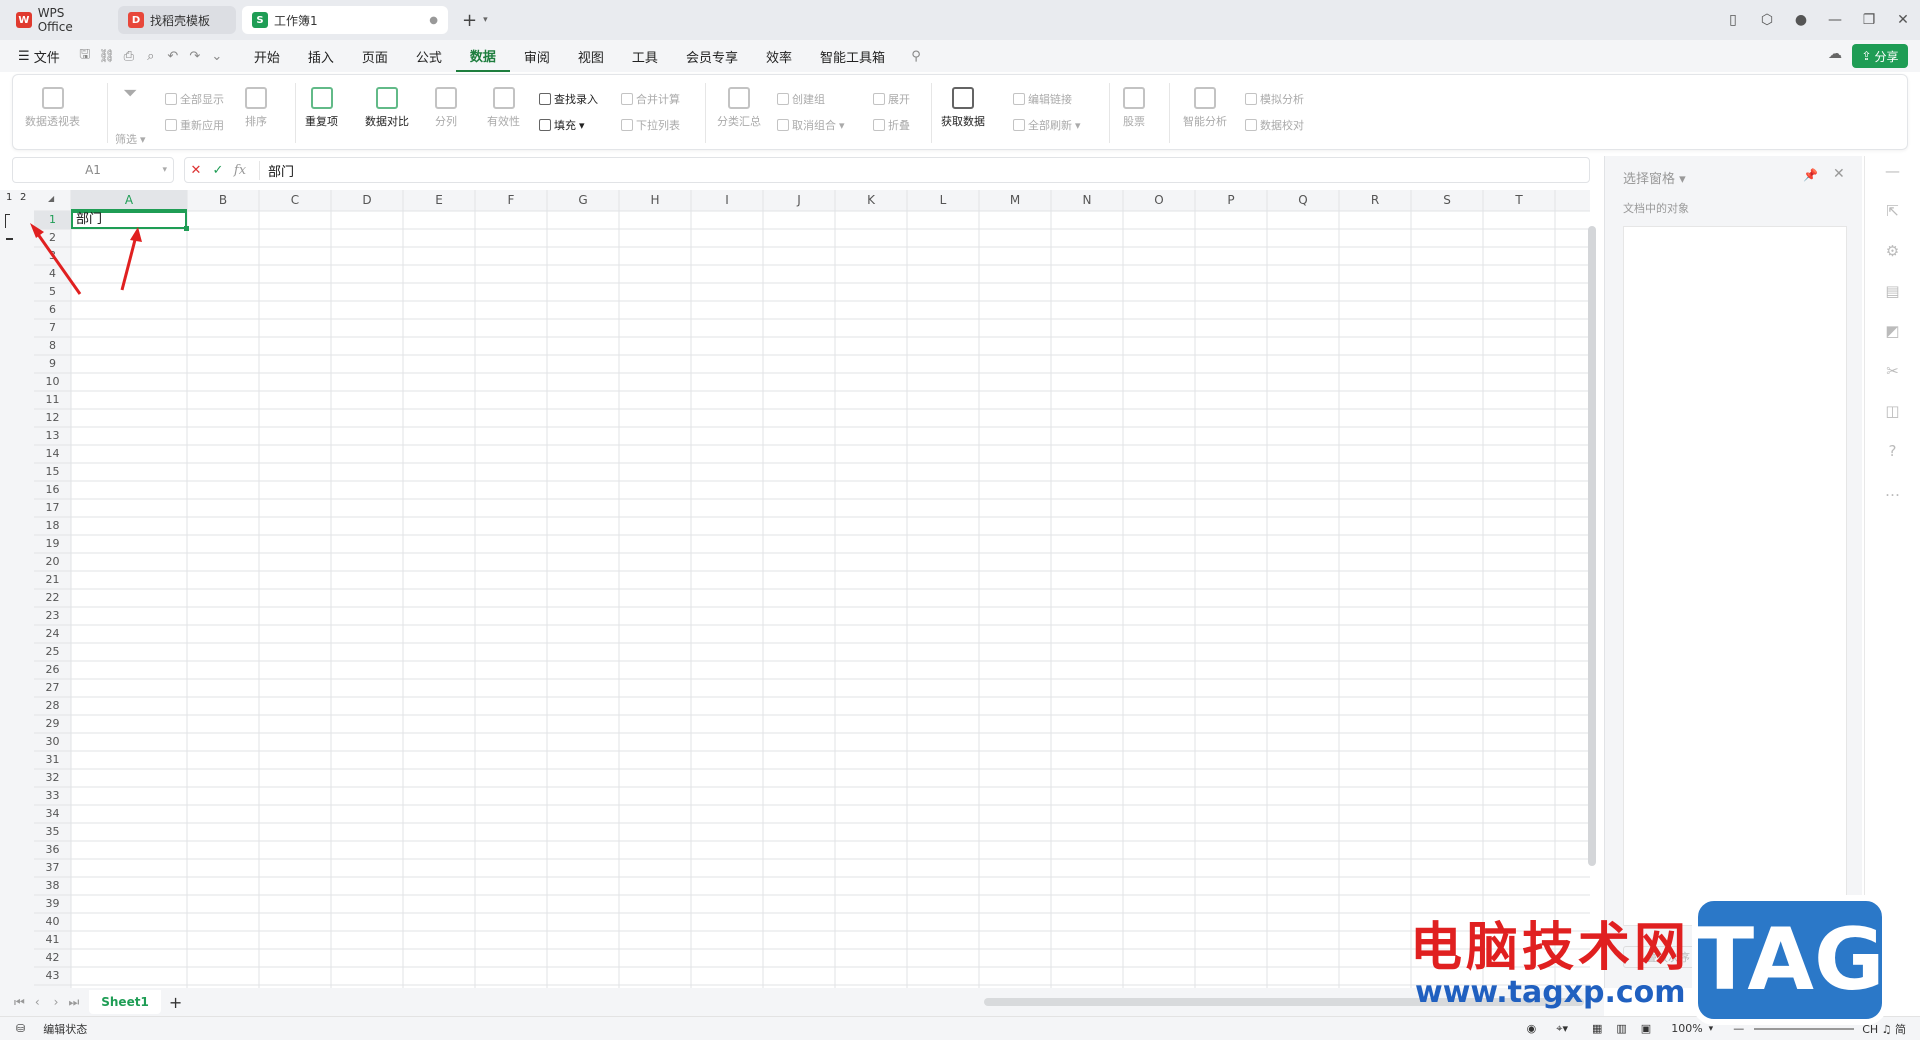  Describe the element at coordinates (1047, 125) in the screenshot. I see `refresh-all-button: 全部刷新 ▾` at that location.